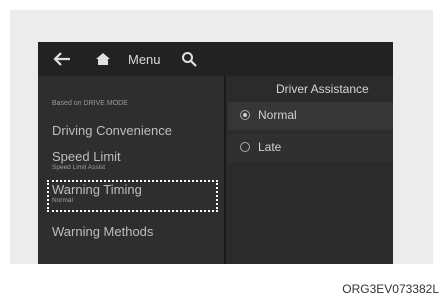 This screenshot has width=443, height=304. Describe the element at coordinates (90, 103) in the screenshot. I see `based-on-label: Based on DRIVE MODE` at that location.